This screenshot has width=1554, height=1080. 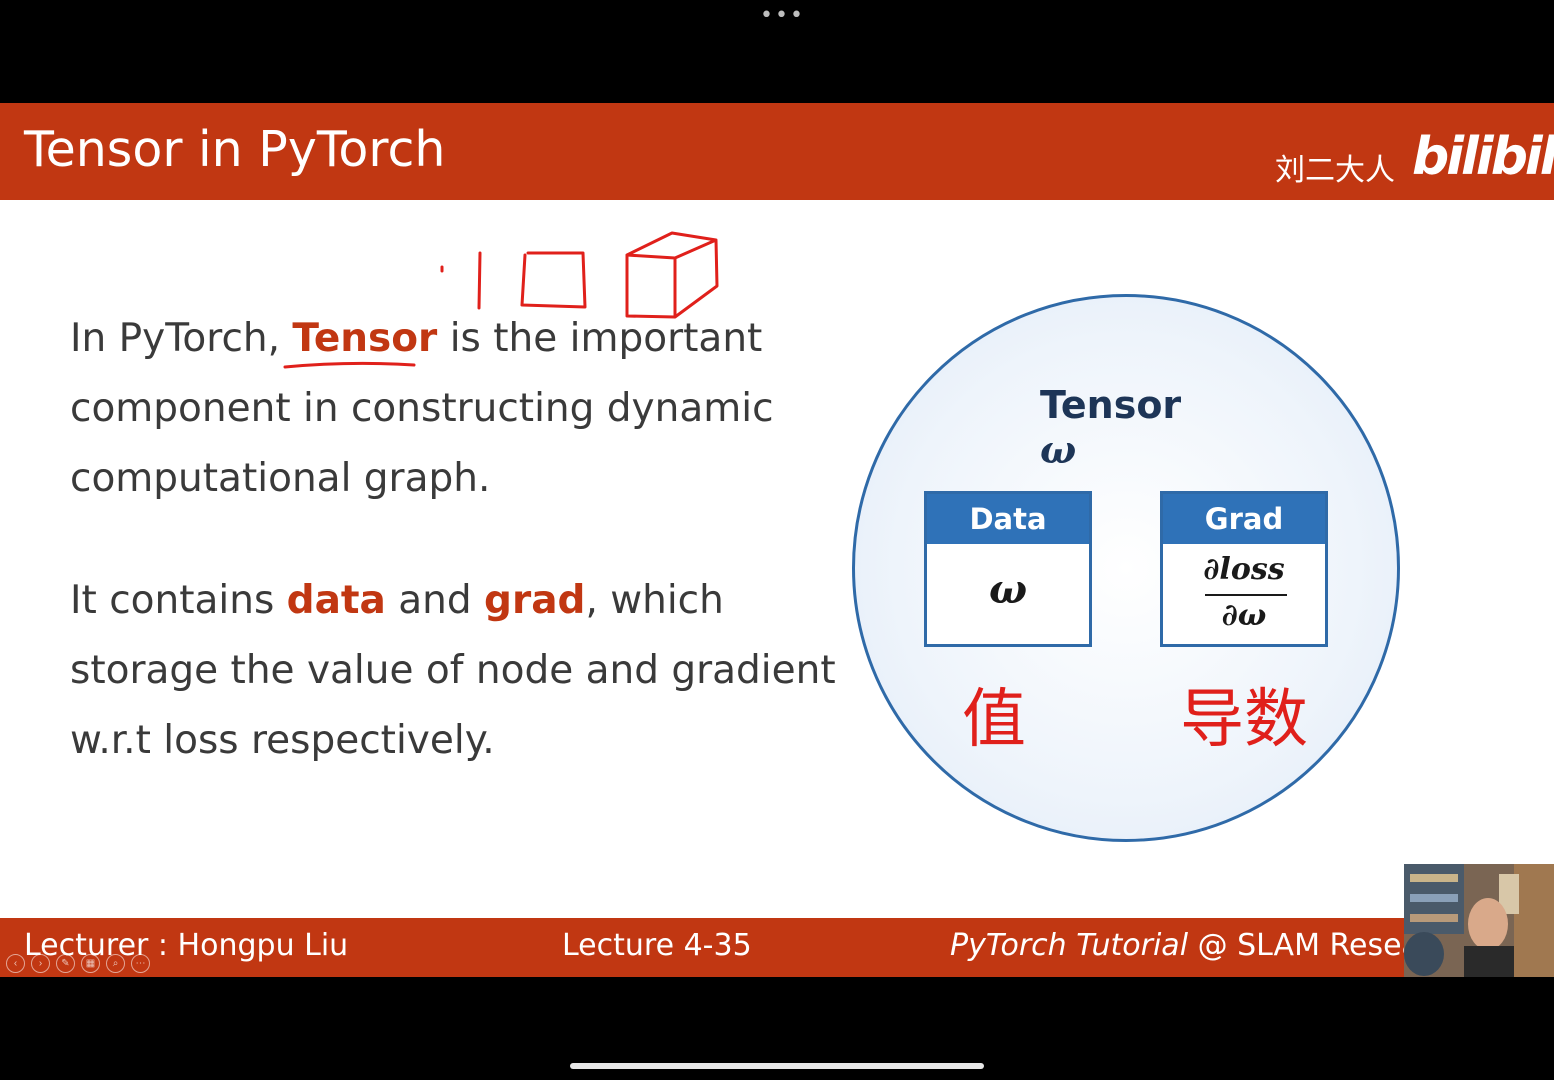 What do you see at coordinates (1111, 405) in the screenshot?
I see `tensor-diagram-label: Tensor` at bounding box center [1111, 405].